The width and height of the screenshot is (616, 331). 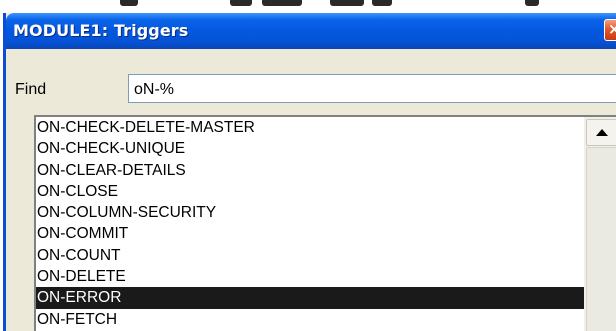 I want to click on background-strip, so click(x=308, y=6).